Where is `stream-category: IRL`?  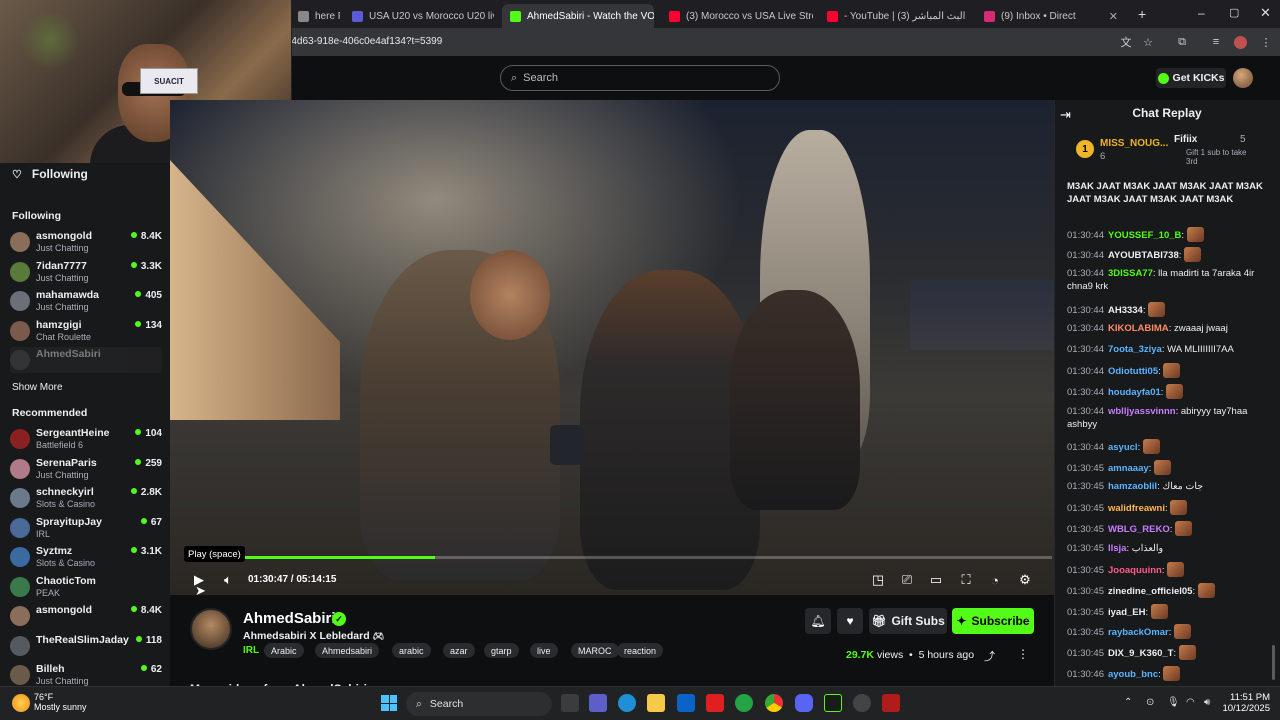
stream-category: IRL is located at coordinates (251, 650).